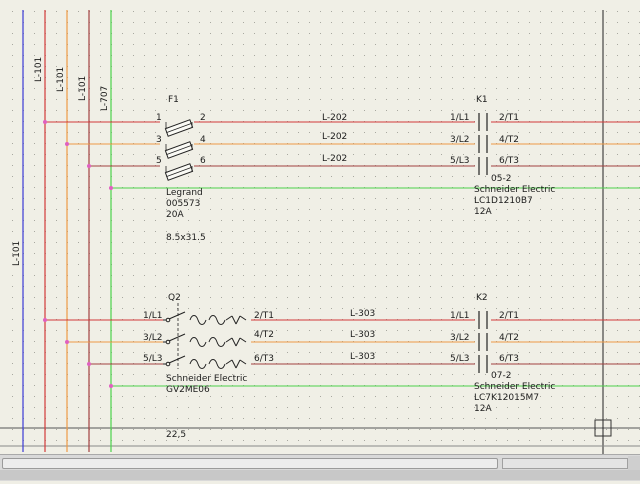 This screenshot has width=640, height=484. I want to click on bus-ref-label: L-101, so click(17, 253).